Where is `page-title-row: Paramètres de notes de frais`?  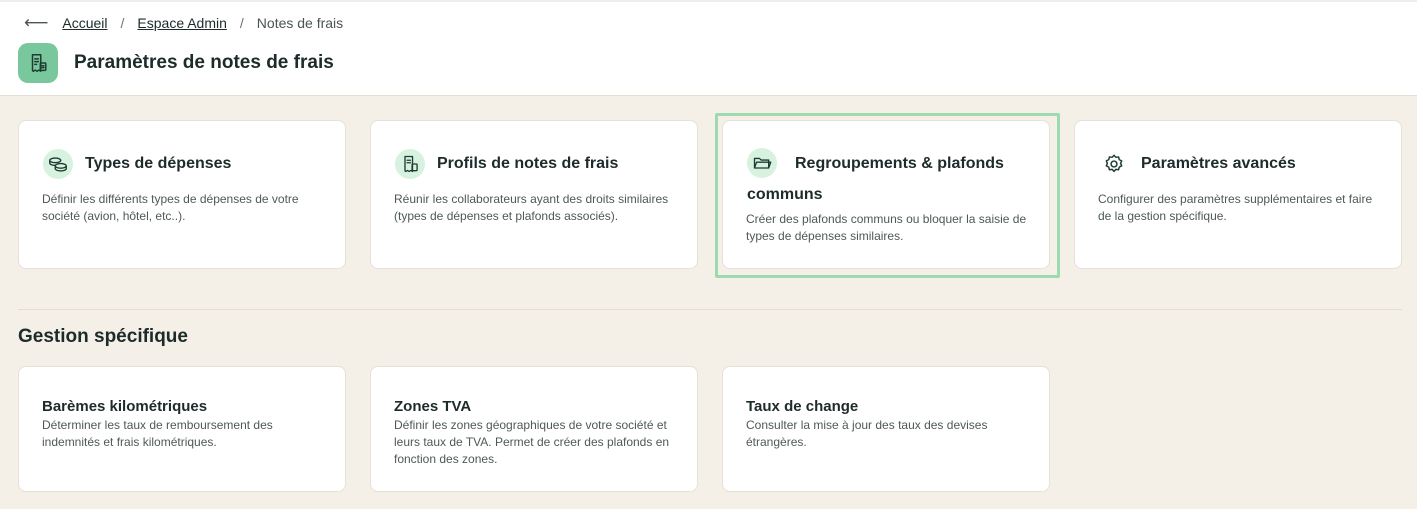 page-title-row: Paramètres de notes de frais is located at coordinates (176, 63).